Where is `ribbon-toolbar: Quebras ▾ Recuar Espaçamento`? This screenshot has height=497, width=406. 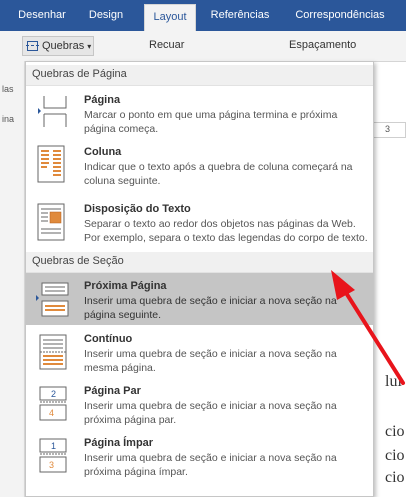 ribbon-toolbar: Quebras ▾ Recuar Espaçamento is located at coordinates (203, 46).